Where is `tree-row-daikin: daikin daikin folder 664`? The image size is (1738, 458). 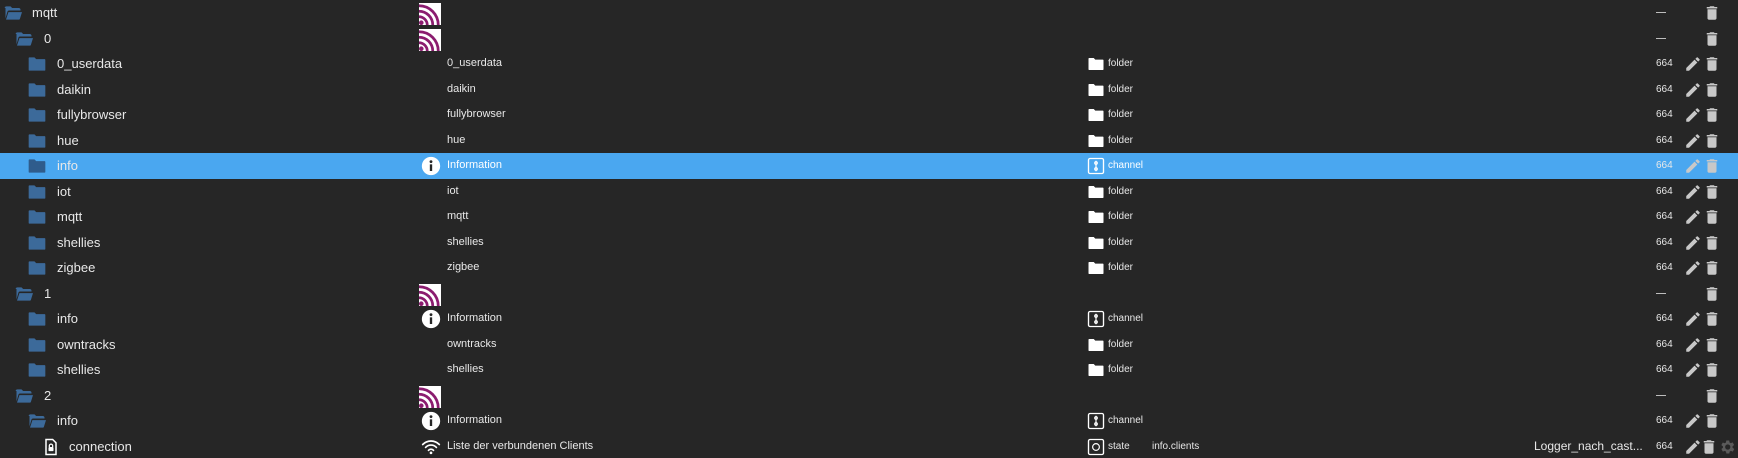
tree-row-daikin: daikin daikin folder 664 is located at coordinates (869, 89).